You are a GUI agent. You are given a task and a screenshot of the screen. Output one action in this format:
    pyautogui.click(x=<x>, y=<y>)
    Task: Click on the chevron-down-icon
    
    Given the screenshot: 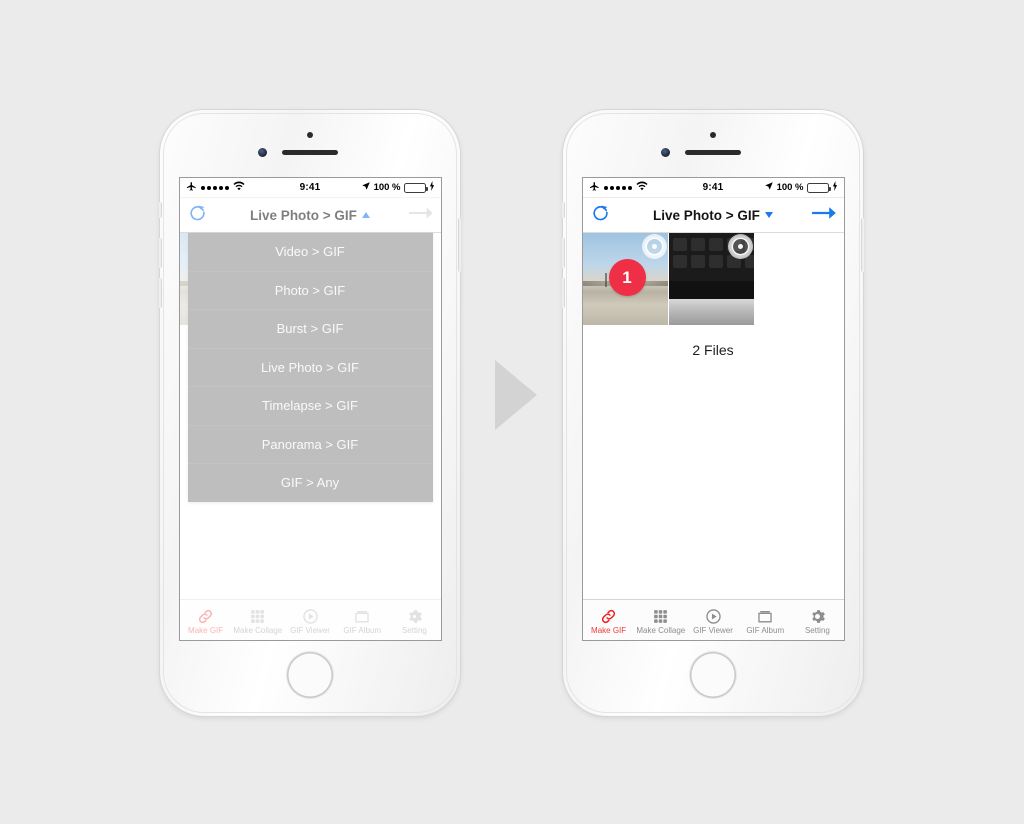 What is the action you would take?
    pyautogui.click(x=768, y=215)
    